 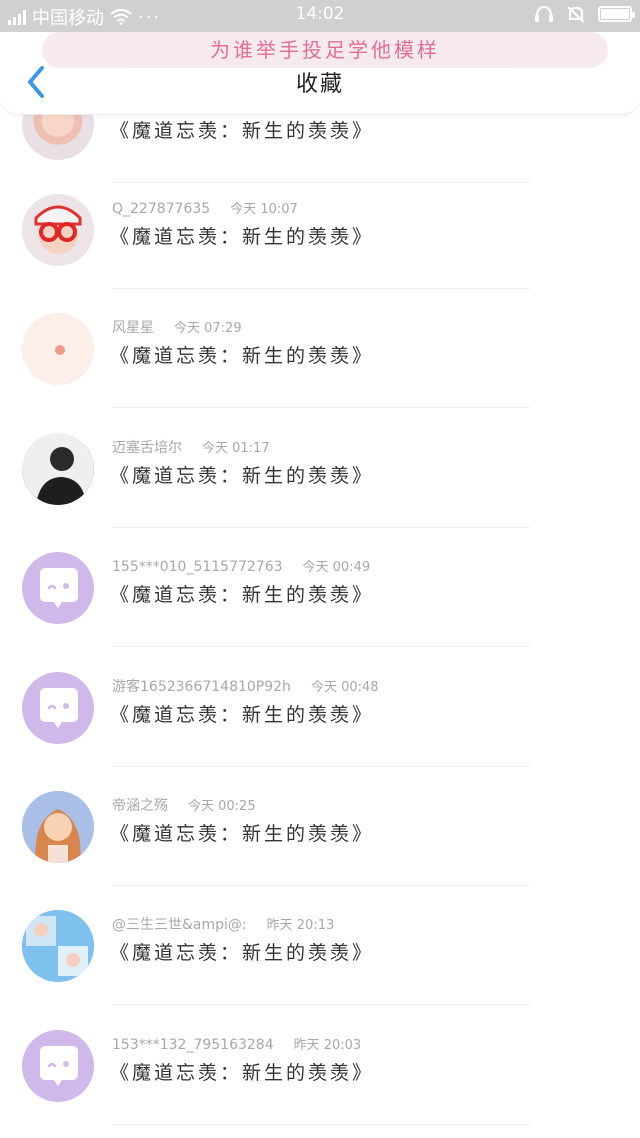 I want to click on item-meta: @三生三世&ampi@: 昨天 20:13, so click(x=223, y=924).